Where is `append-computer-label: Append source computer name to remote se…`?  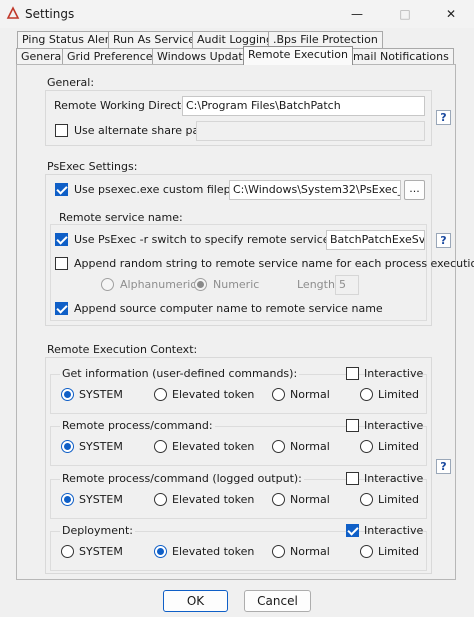
append-computer-label: Append source computer name to remote se… is located at coordinates (228, 308).